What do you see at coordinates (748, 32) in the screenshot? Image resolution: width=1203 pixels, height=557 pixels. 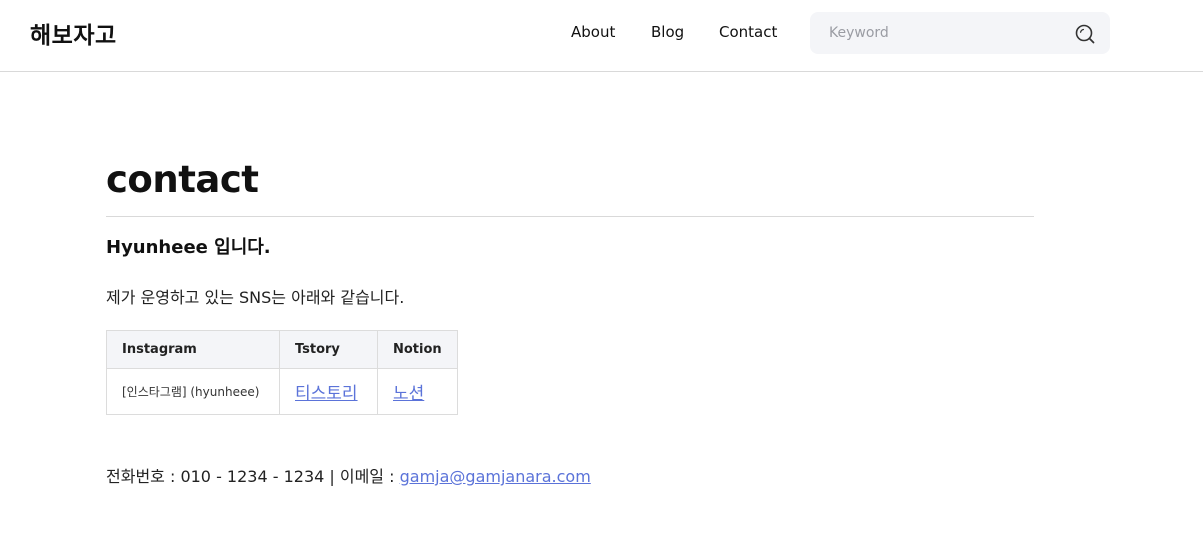 I see `nav-link-contact: Contact` at bounding box center [748, 32].